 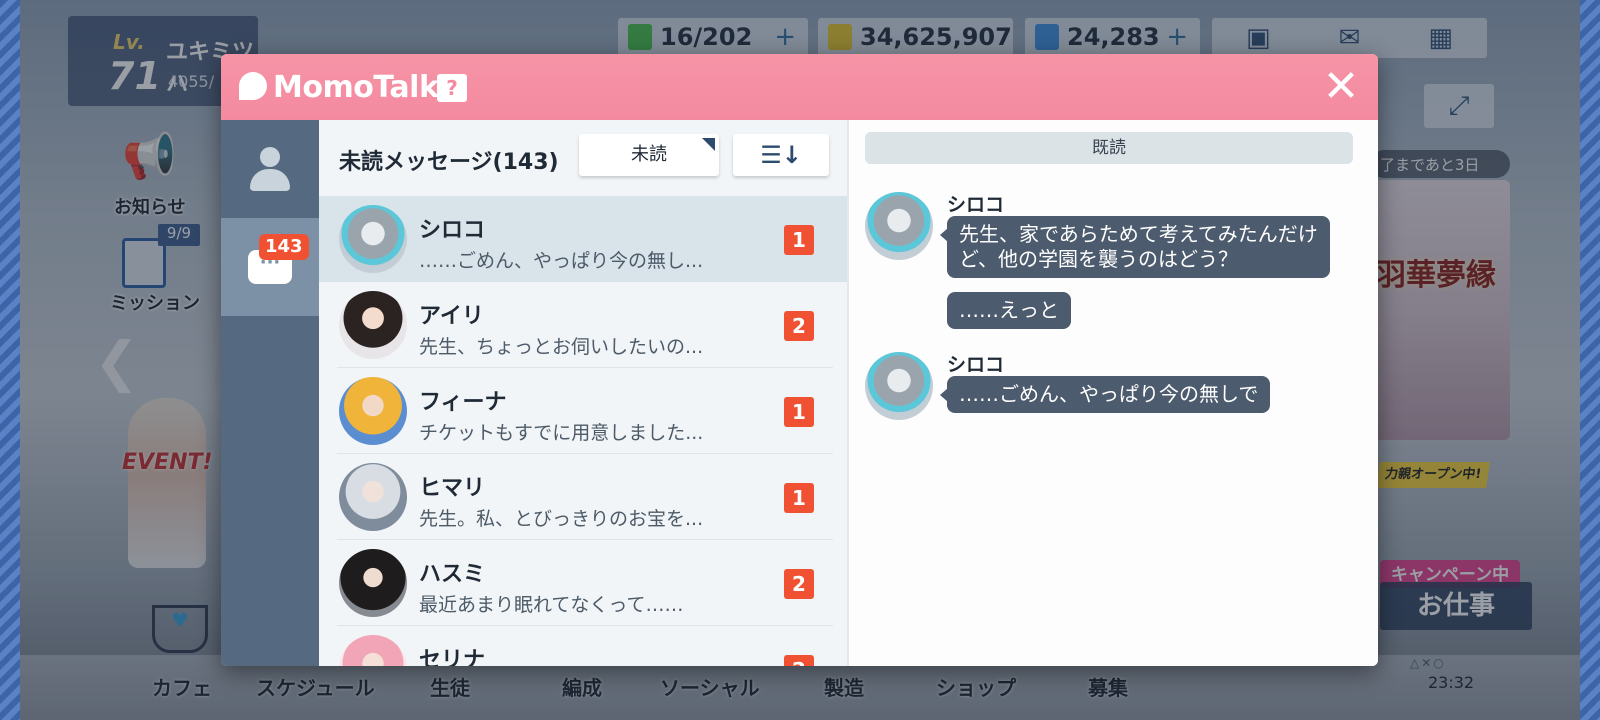 I want to click on momotalk-side-rail: ··· 143, so click(x=270, y=393).